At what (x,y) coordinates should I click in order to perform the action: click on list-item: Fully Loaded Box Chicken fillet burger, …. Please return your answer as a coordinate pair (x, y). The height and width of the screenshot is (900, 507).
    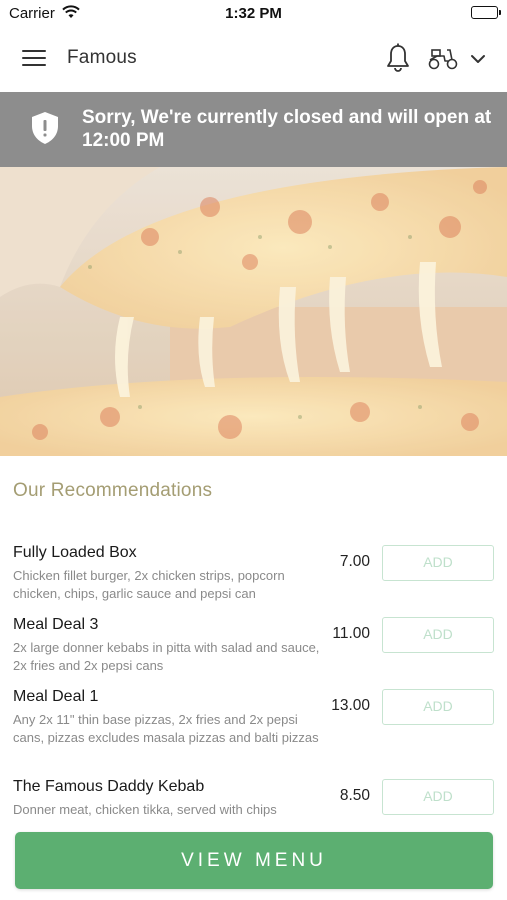
    Looking at the image, I should click on (253, 580).